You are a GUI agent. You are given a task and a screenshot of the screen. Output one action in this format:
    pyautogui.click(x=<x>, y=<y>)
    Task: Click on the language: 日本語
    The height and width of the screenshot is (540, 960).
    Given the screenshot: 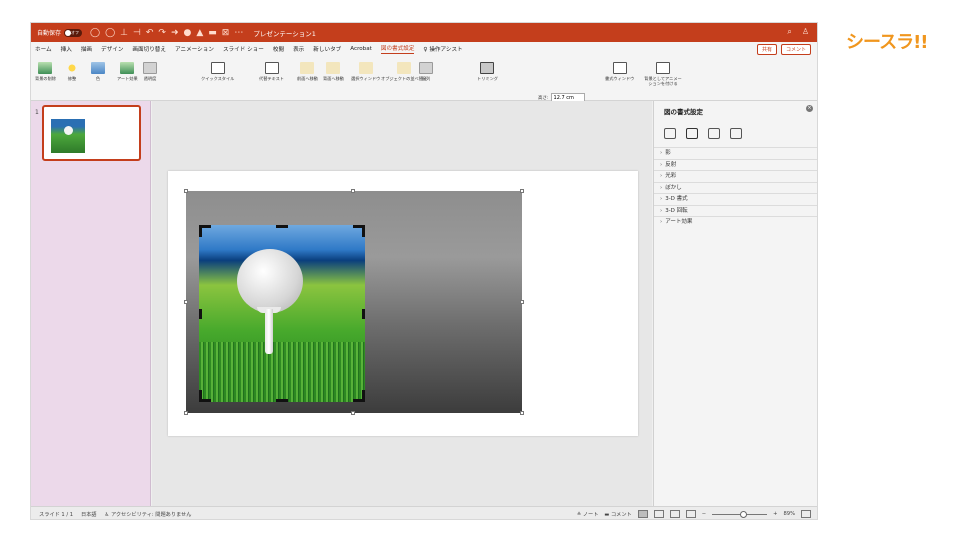 What is the action you would take?
    pyautogui.click(x=89, y=514)
    